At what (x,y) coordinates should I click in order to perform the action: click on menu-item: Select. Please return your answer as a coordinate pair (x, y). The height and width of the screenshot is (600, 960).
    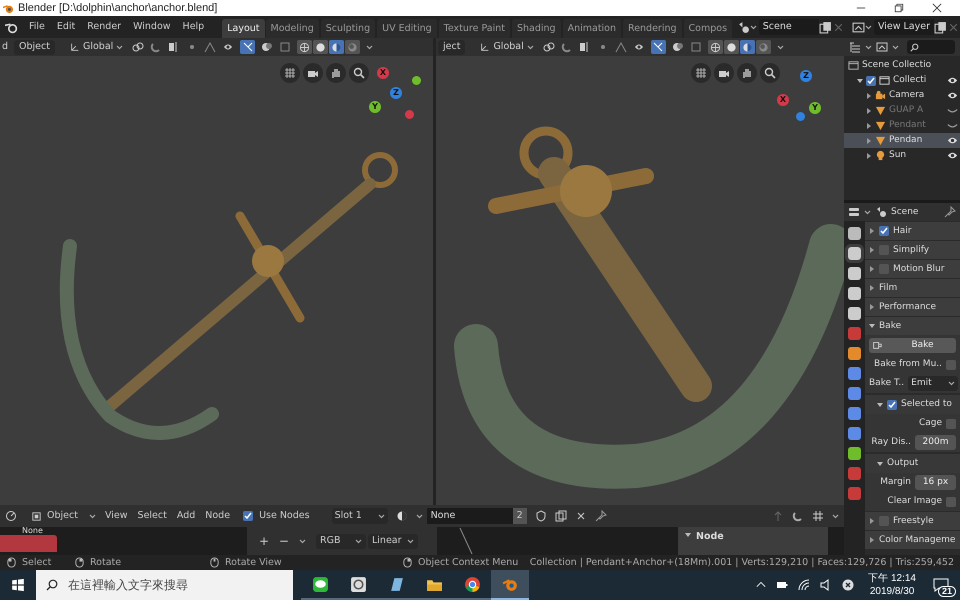
    Looking at the image, I should click on (152, 516).